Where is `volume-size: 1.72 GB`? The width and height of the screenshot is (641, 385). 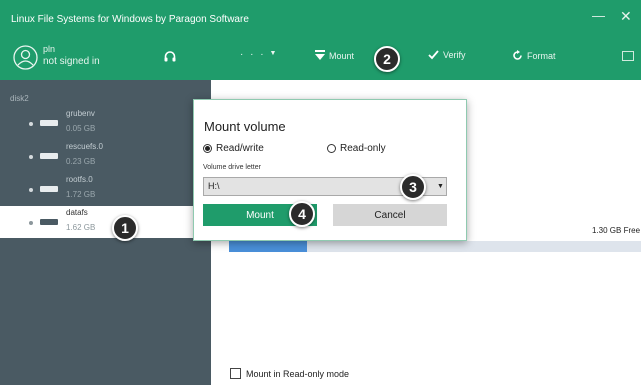 volume-size: 1.72 GB is located at coordinates (81, 194).